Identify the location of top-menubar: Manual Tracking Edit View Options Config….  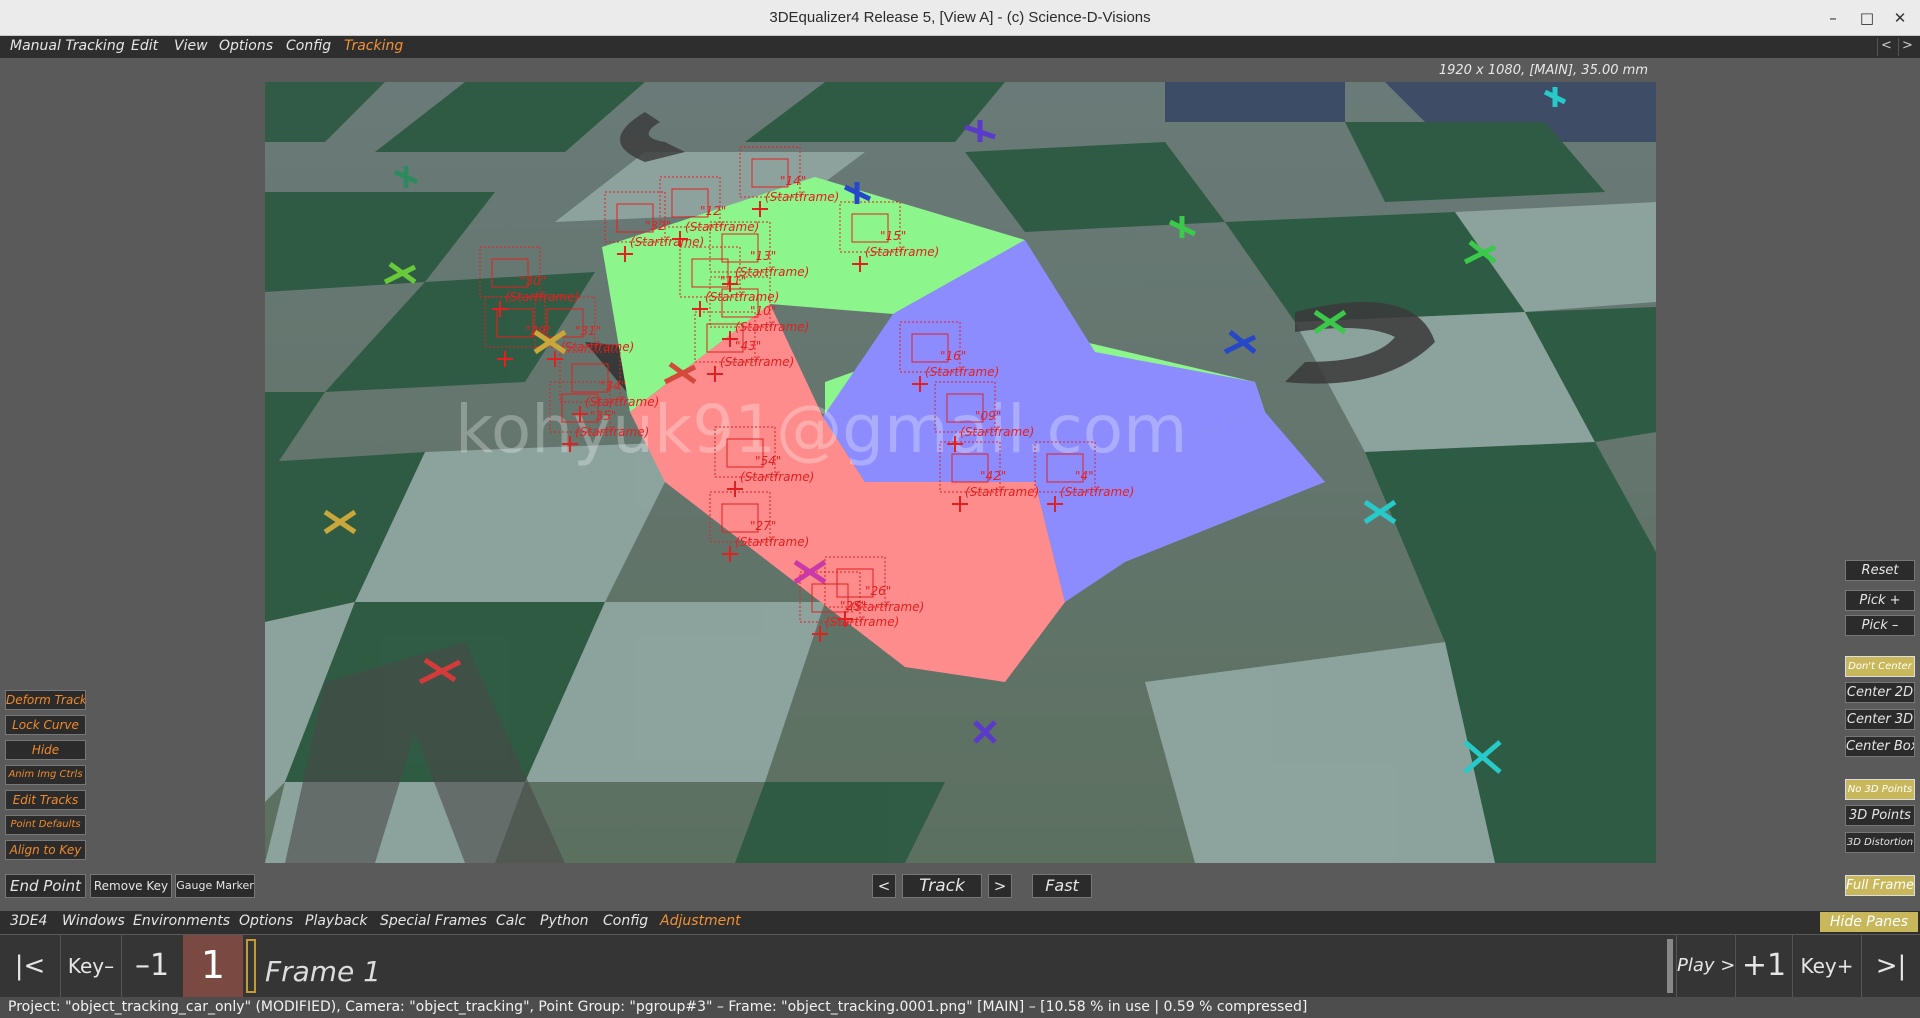
(960, 47).